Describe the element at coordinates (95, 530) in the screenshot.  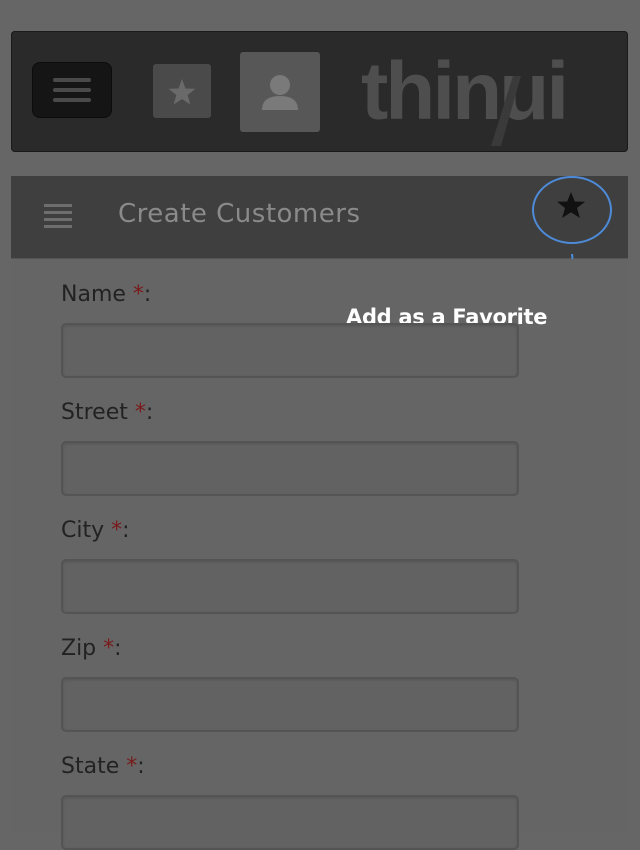
I see `field-label-city: City *:` at that location.